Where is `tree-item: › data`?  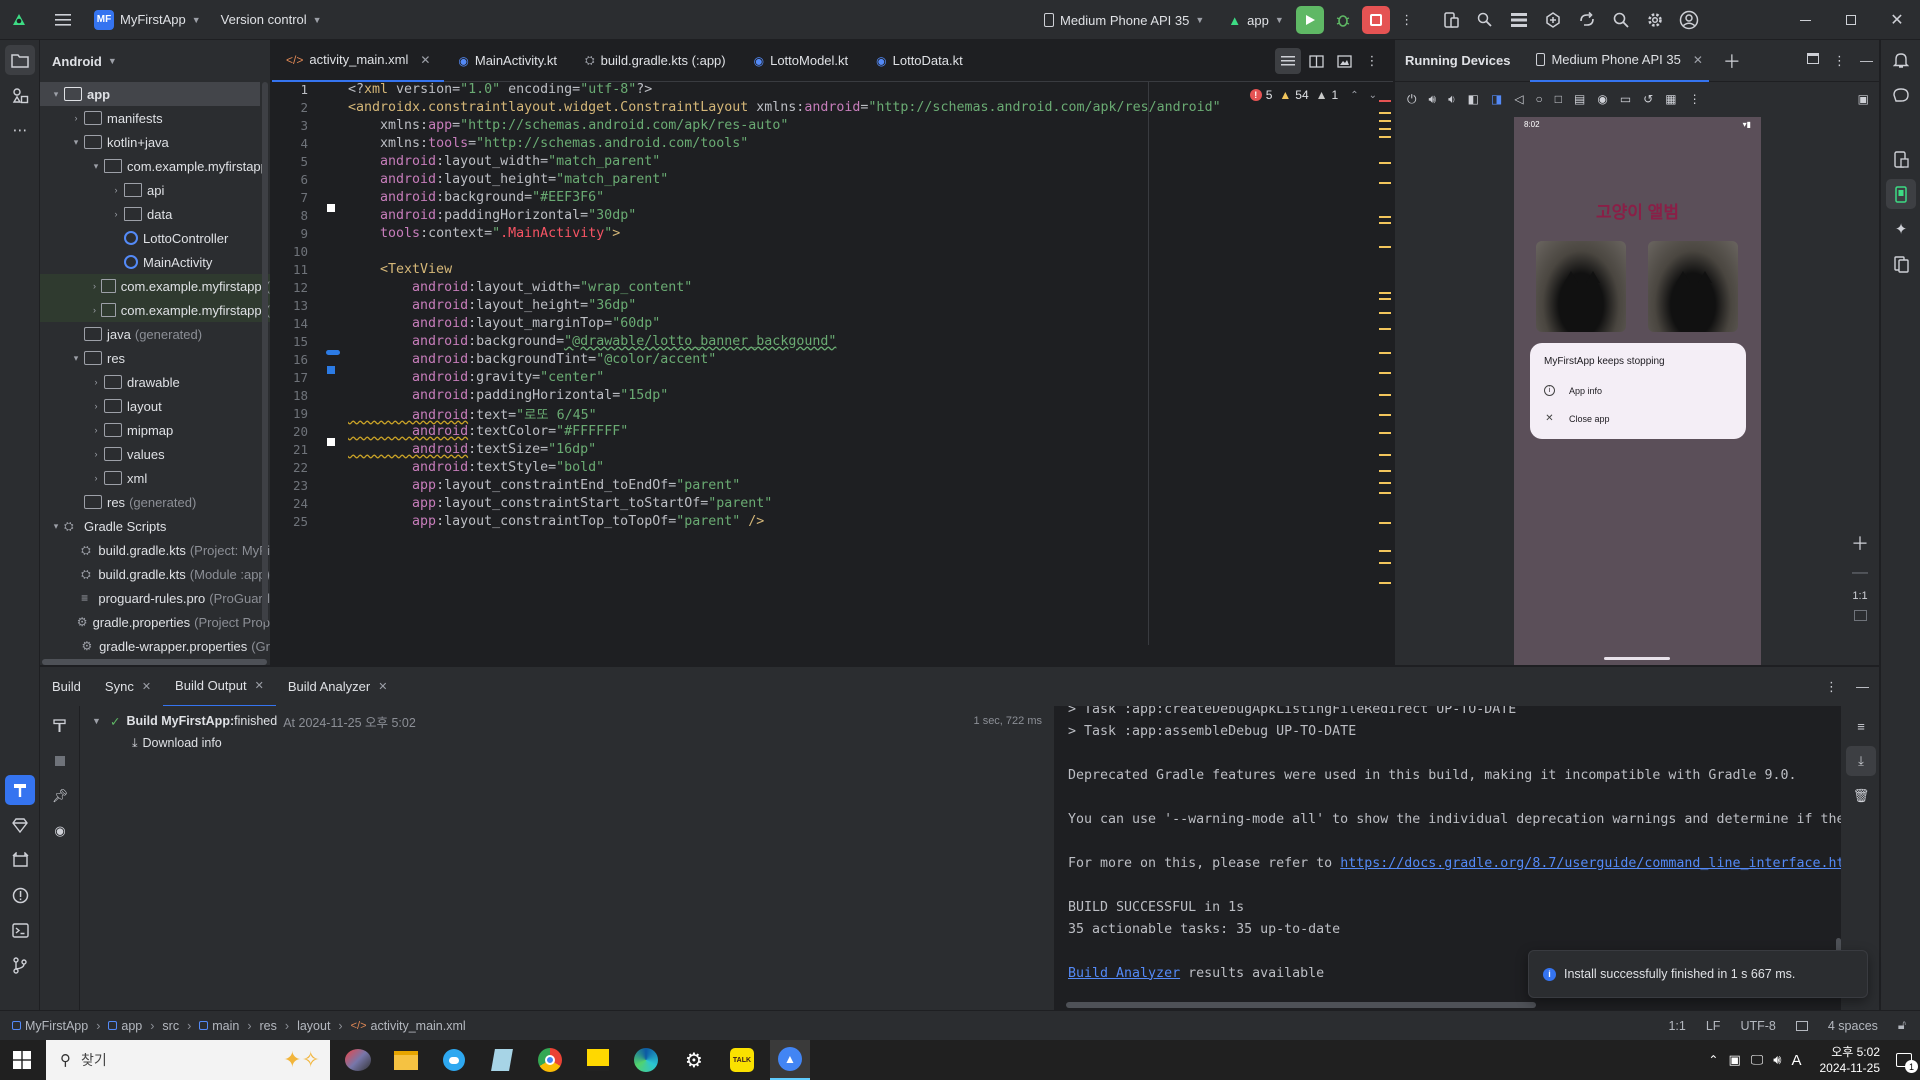 tree-item: › data is located at coordinates (155, 214).